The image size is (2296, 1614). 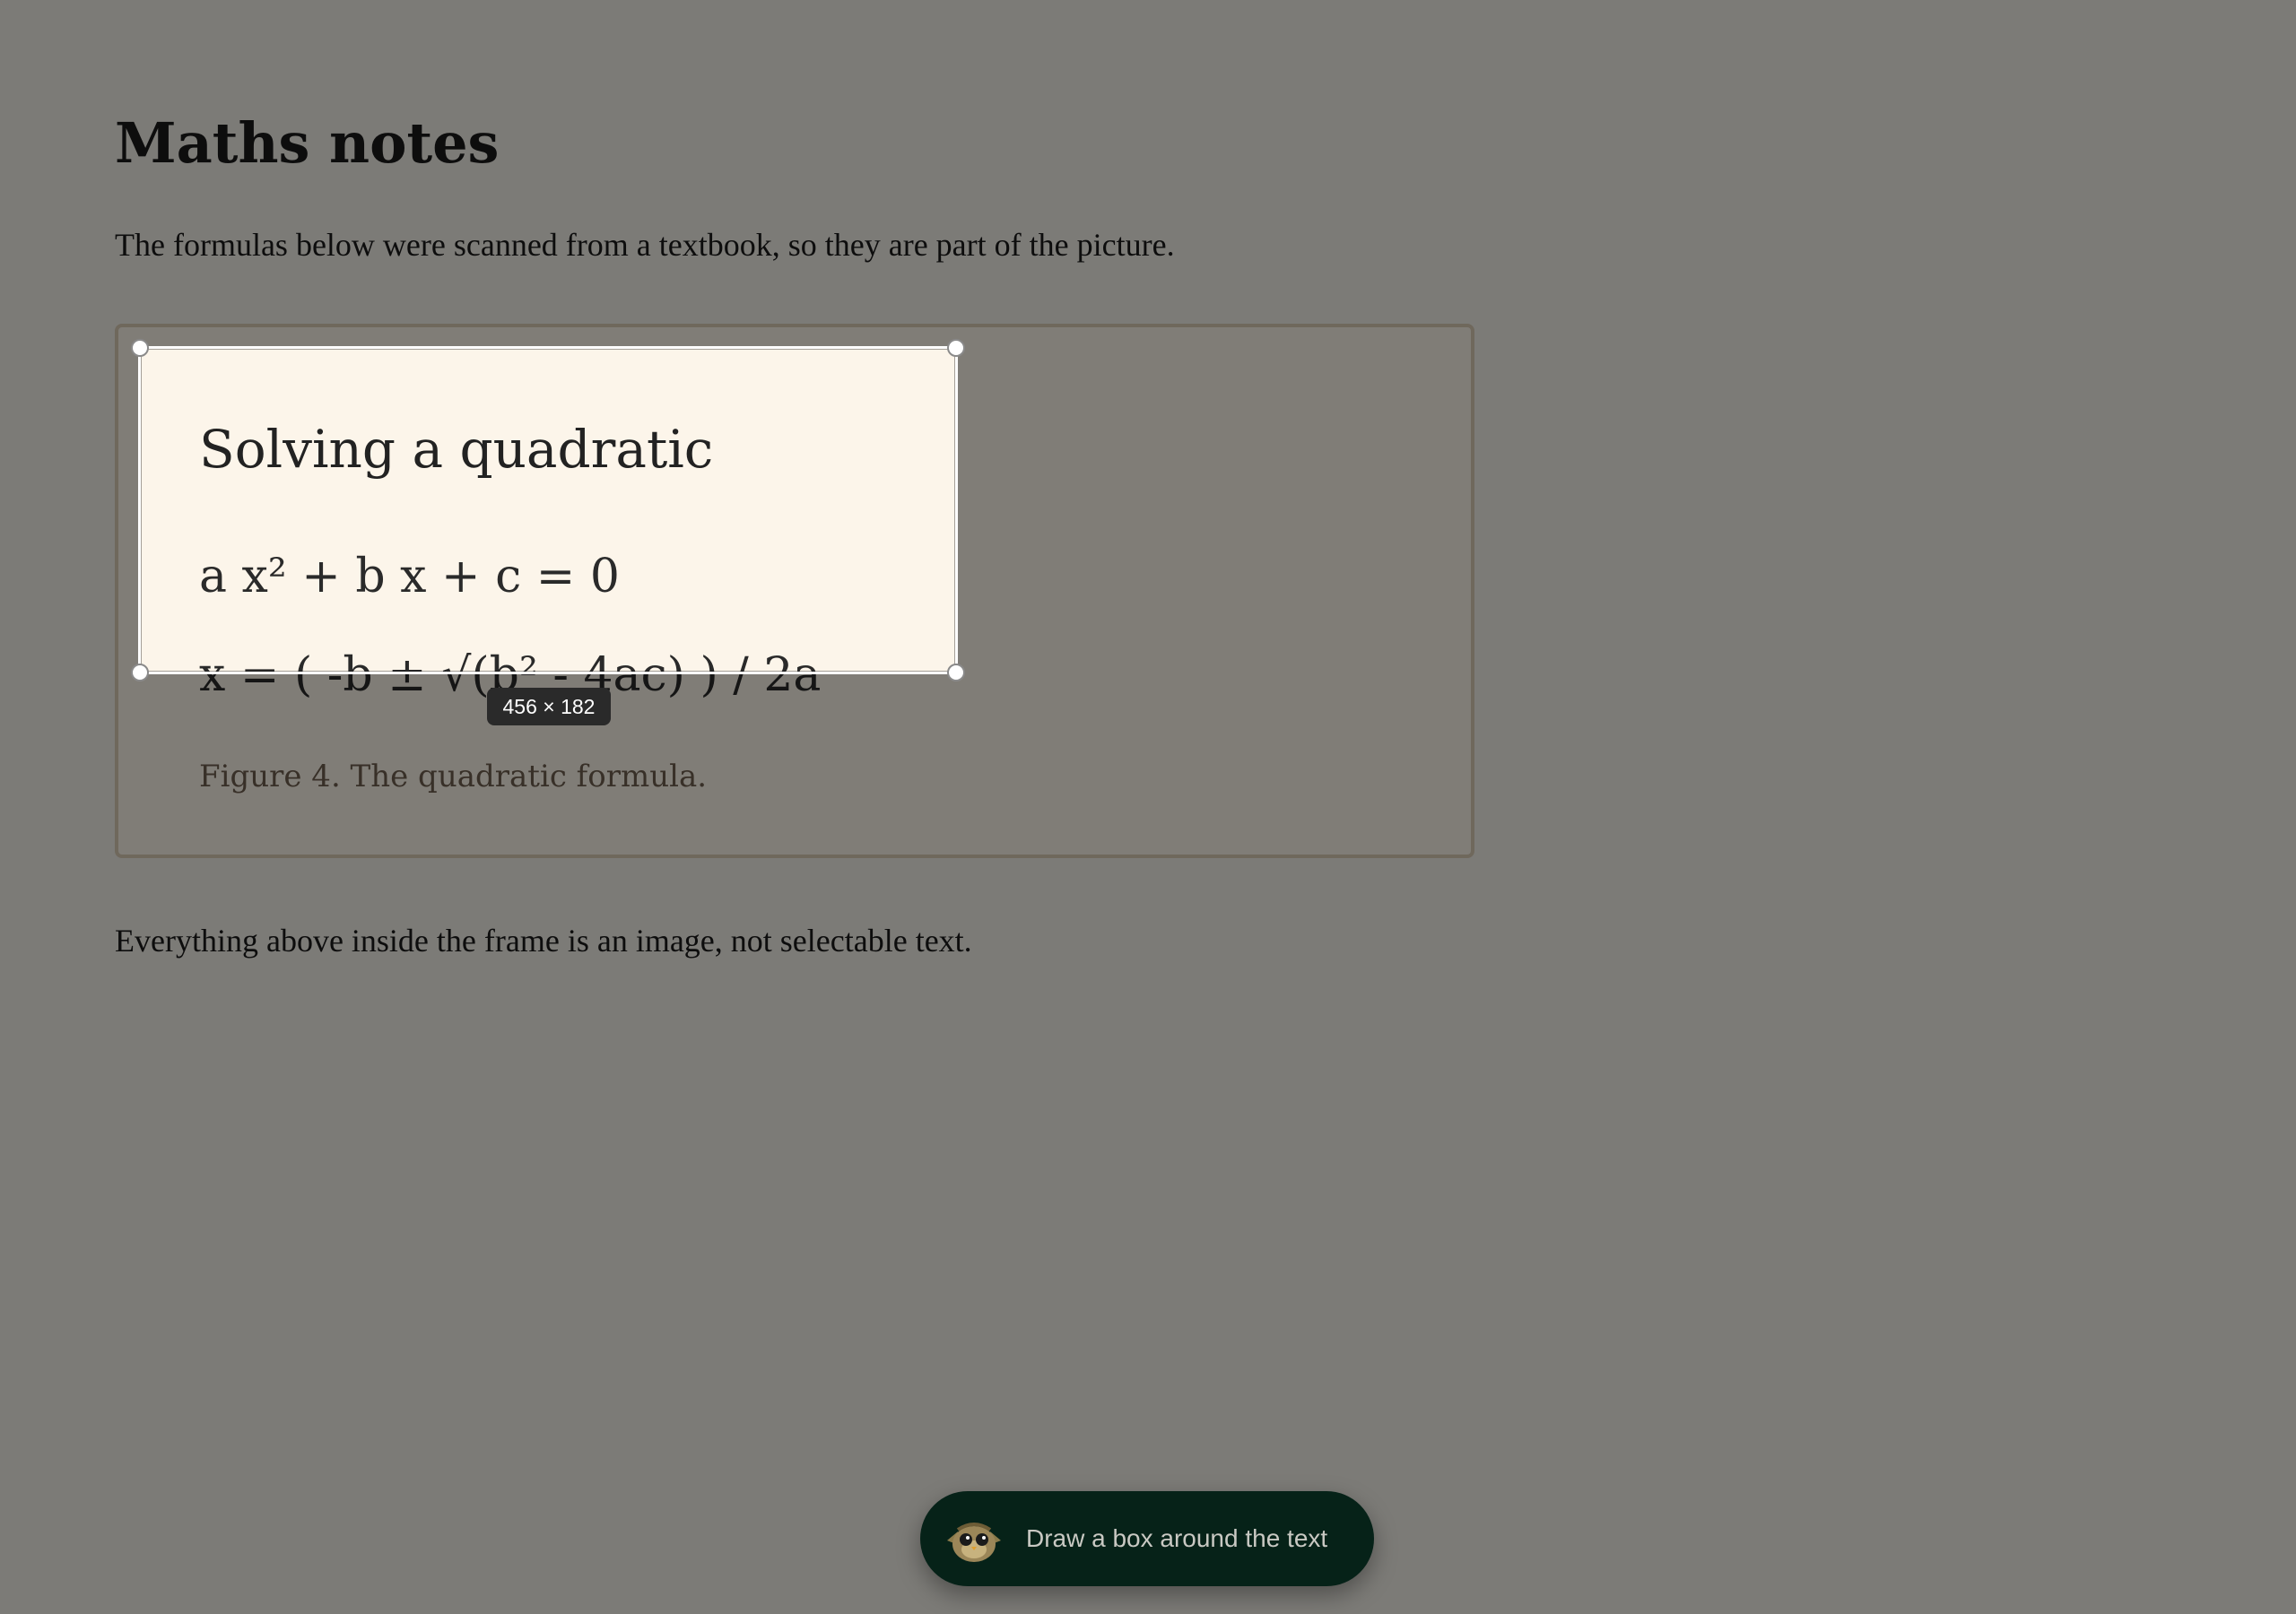 I want to click on mascot-icon, so click(x=974, y=1542).